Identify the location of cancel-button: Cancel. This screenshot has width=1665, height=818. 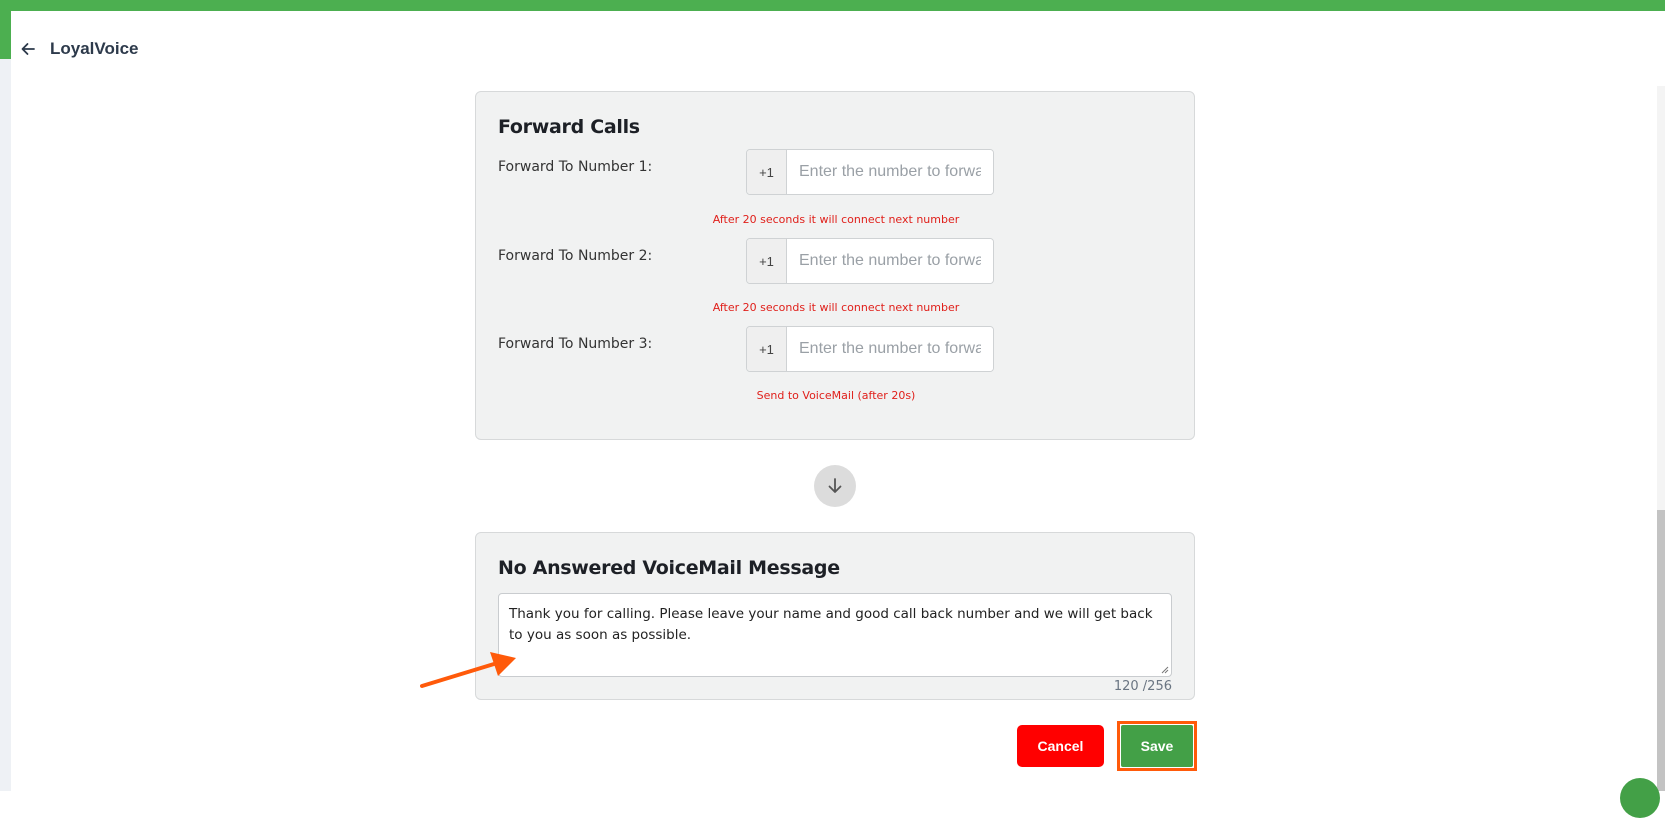
(1060, 746).